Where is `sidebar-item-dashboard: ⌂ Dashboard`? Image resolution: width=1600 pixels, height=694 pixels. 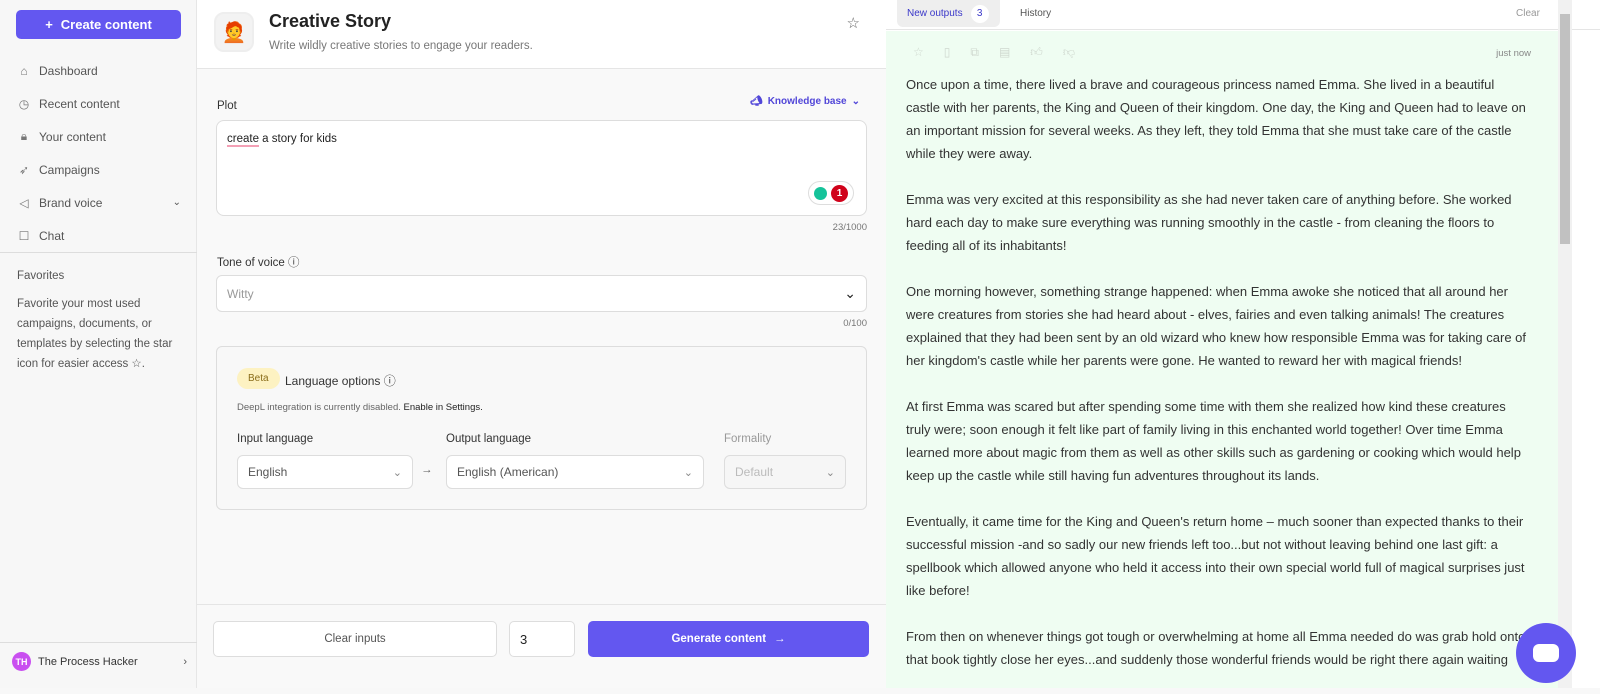
sidebar-item-dashboard: ⌂ Dashboard is located at coordinates (102, 70).